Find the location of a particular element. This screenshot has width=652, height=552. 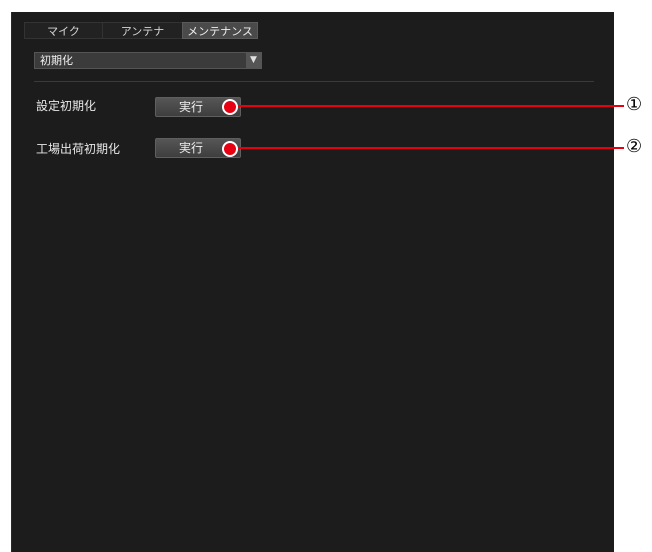

tab-maintenance: メンテナンス is located at coordinates (220, 30).